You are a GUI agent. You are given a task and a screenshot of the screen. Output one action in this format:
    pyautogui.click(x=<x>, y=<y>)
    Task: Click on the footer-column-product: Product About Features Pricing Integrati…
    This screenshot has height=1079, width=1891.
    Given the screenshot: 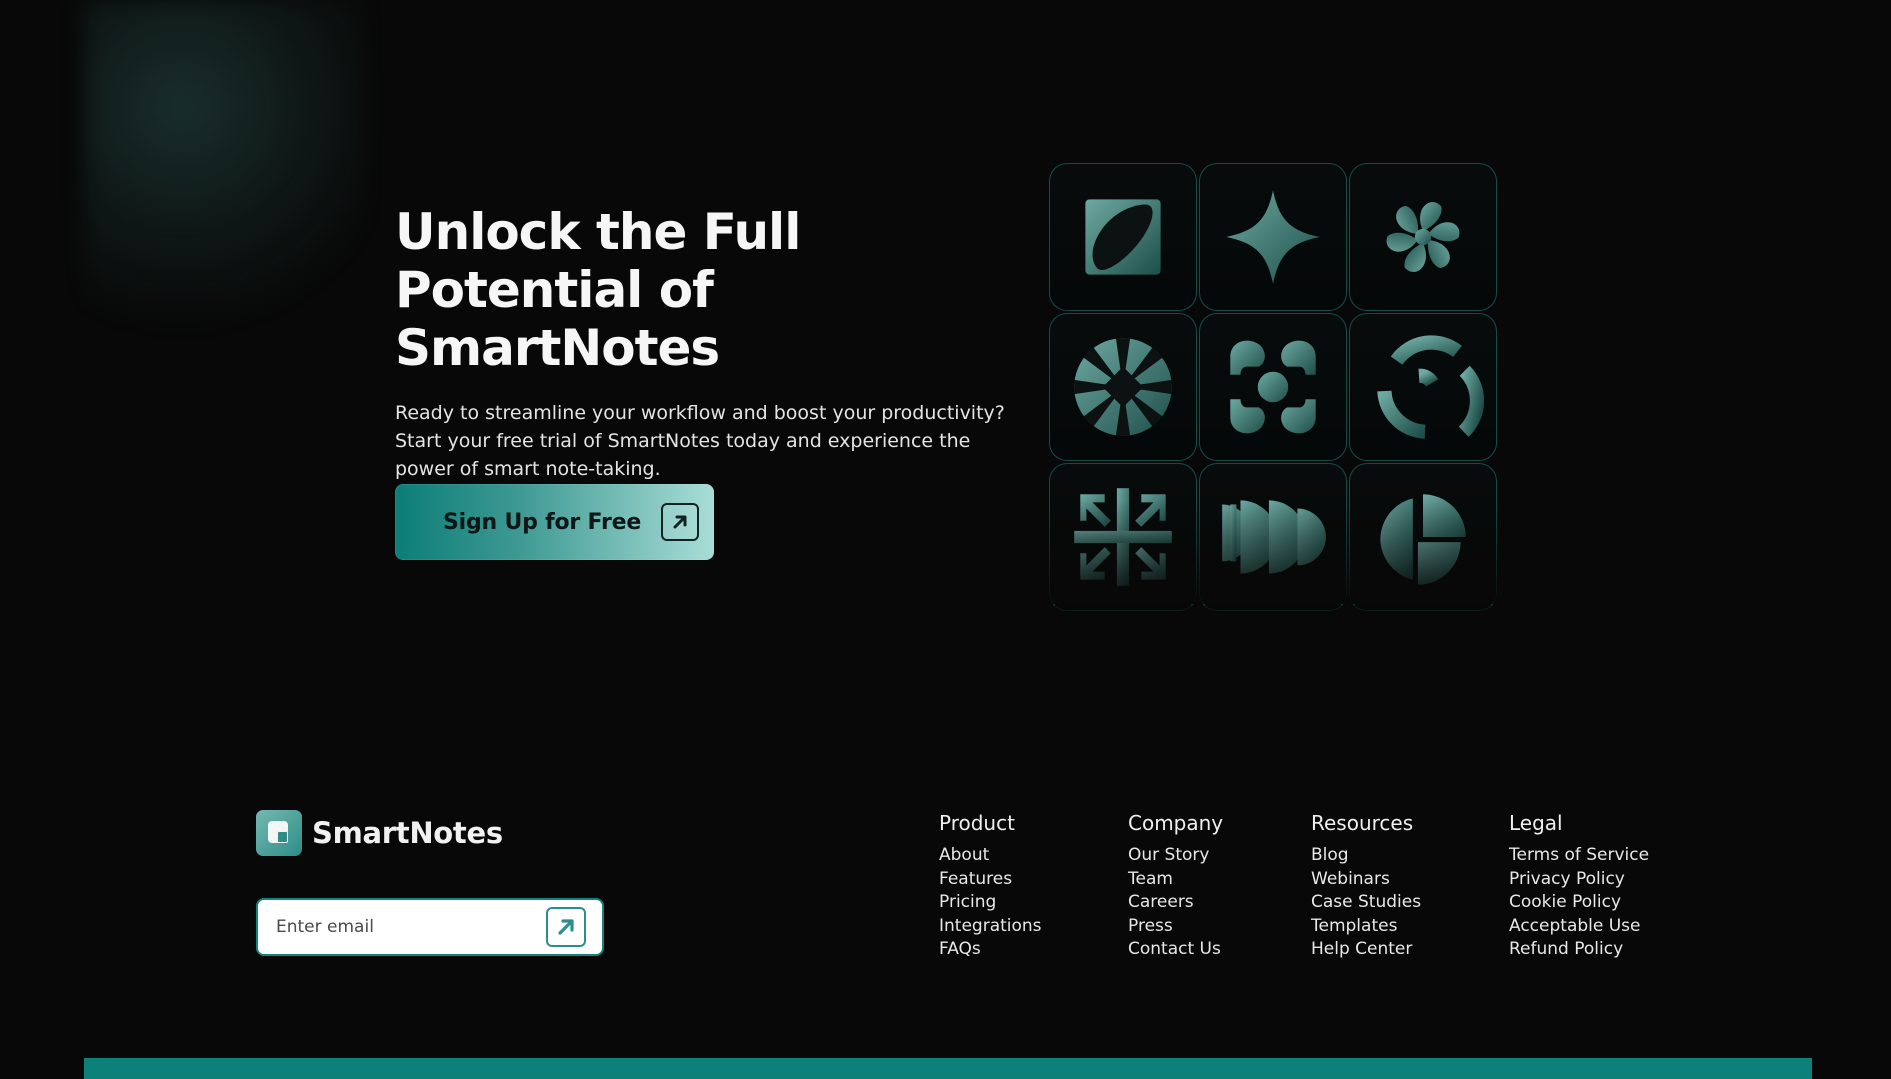 What is the action you would take?
    pyautogui.click(x=990, y=886)
    